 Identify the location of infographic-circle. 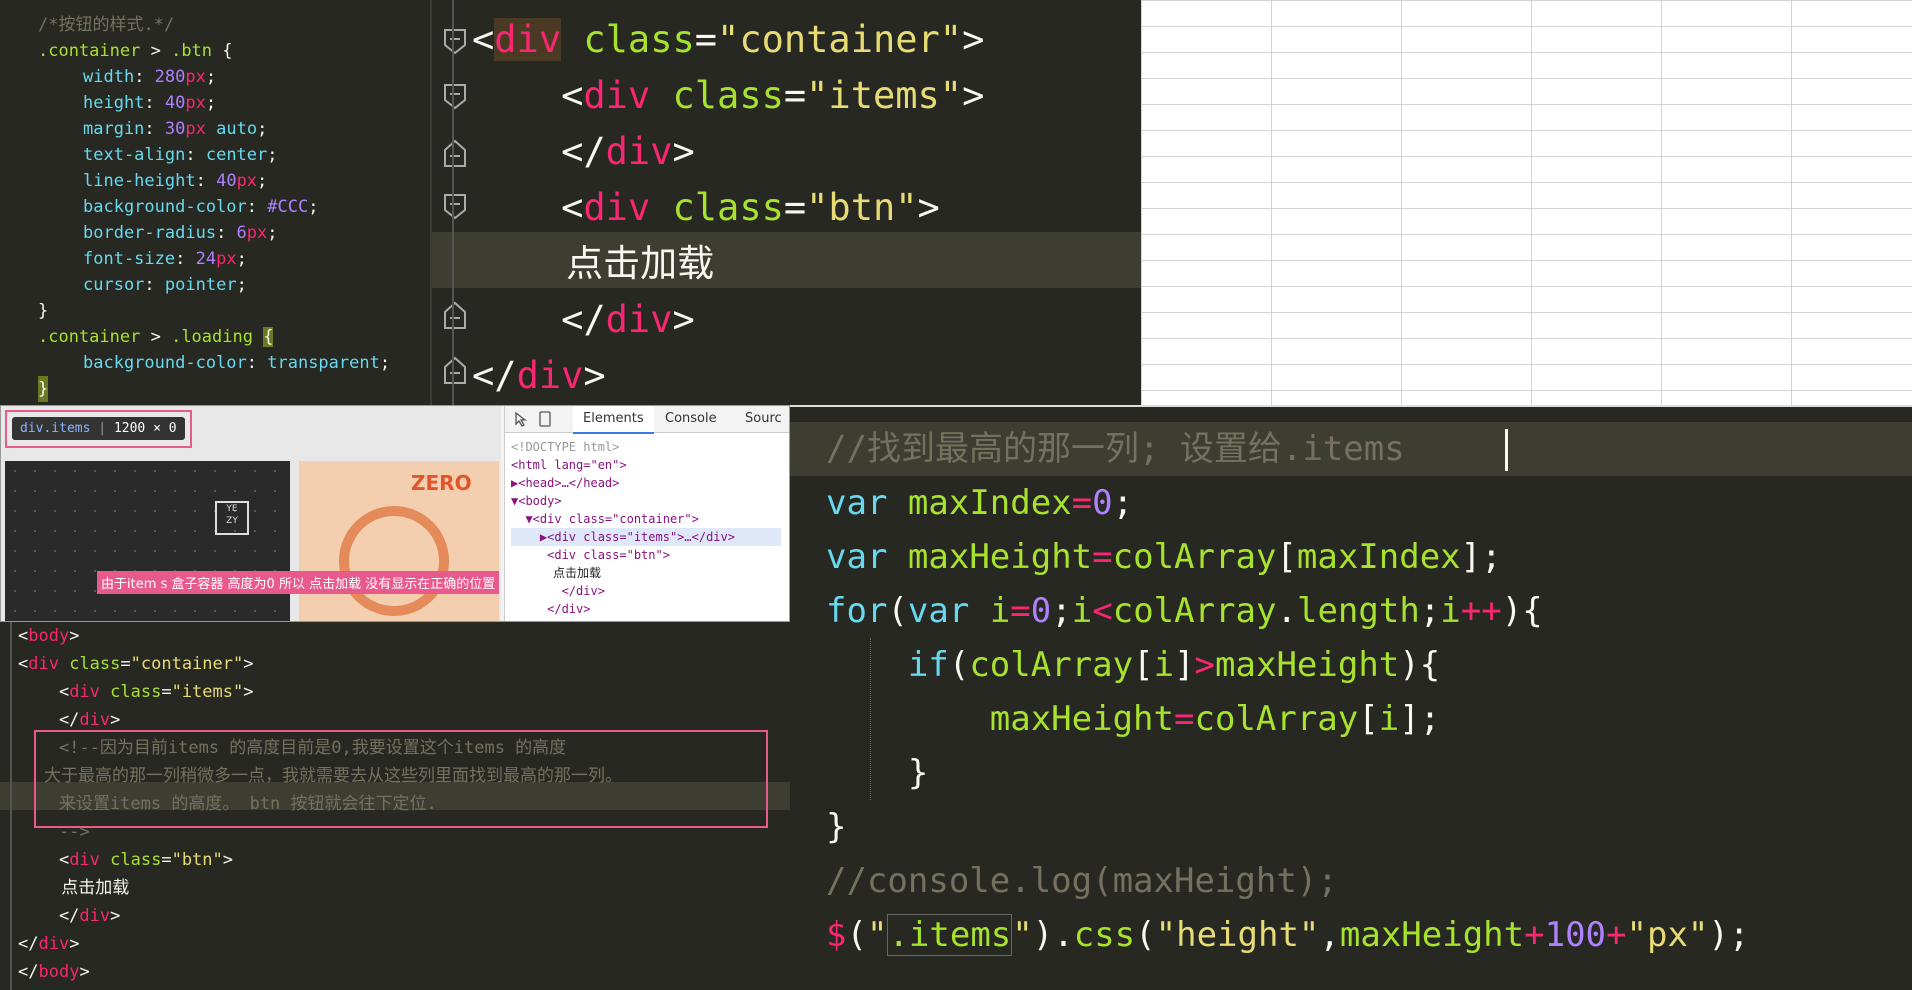
(394, 561).